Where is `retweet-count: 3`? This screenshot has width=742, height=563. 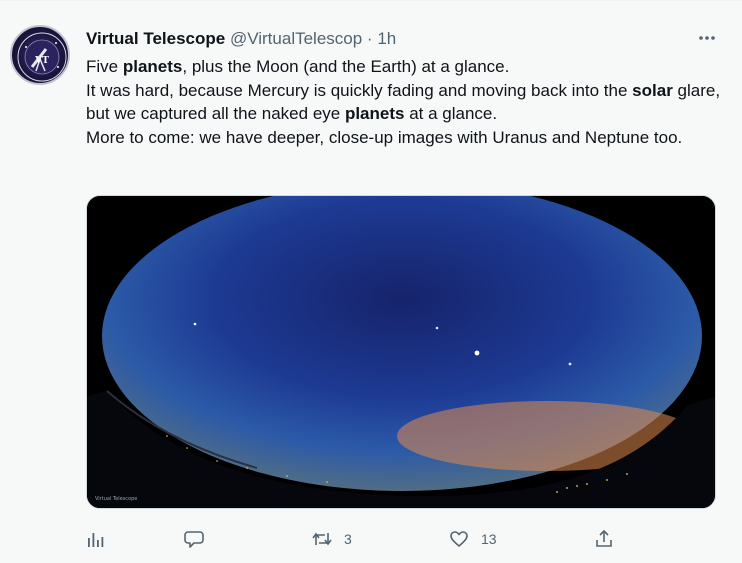
retweet-count: 3 is located at coordinates (348, 539).